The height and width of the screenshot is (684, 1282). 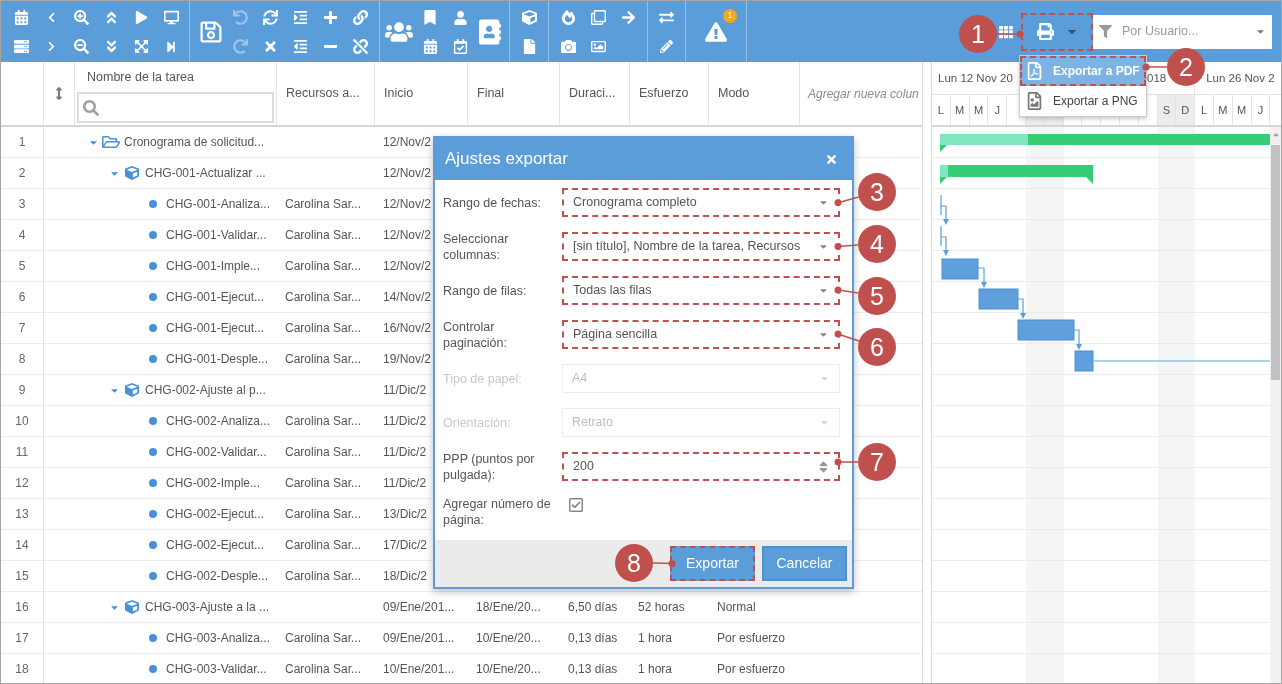 What do you see at coordinates (460, 46) in the screenshot?
I see `calendar-check-icon` at bounding box center [460, 46].